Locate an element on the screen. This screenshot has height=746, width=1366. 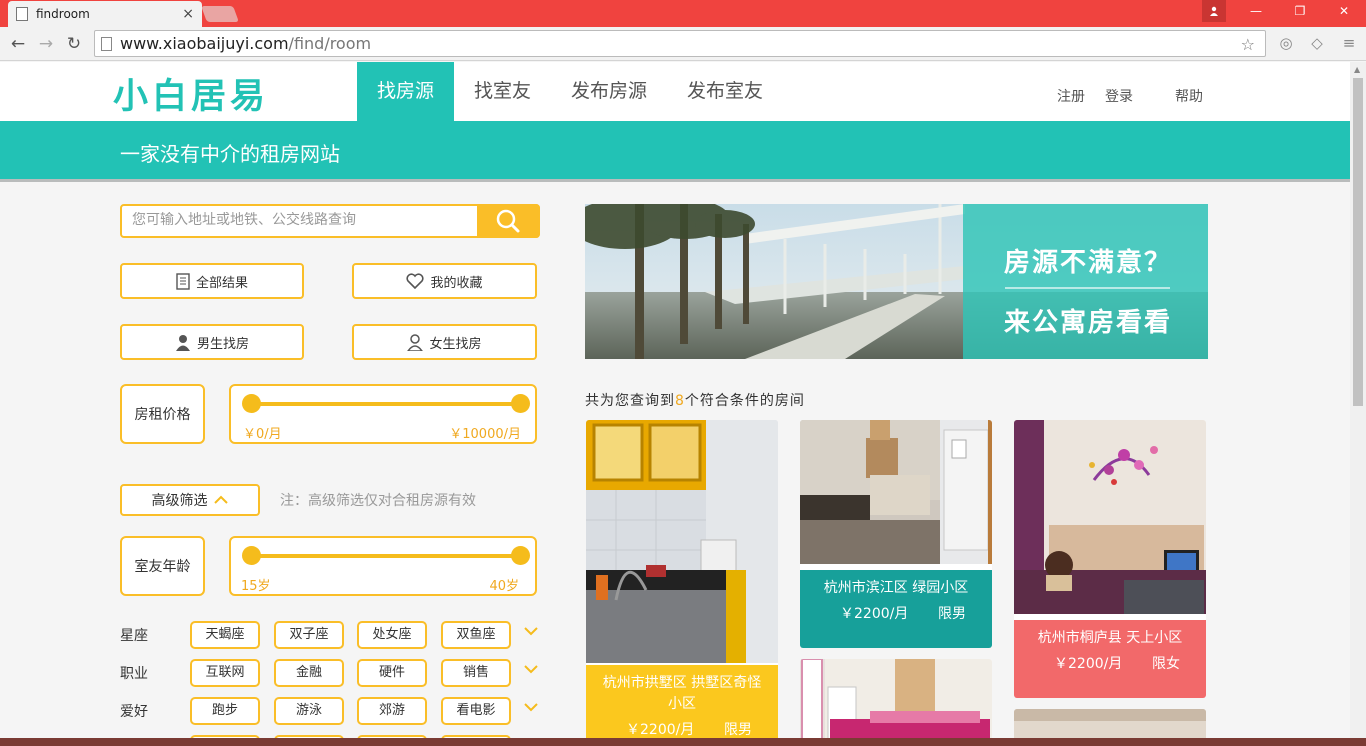
url-path: /find/room is located at coordinates (330, 43).